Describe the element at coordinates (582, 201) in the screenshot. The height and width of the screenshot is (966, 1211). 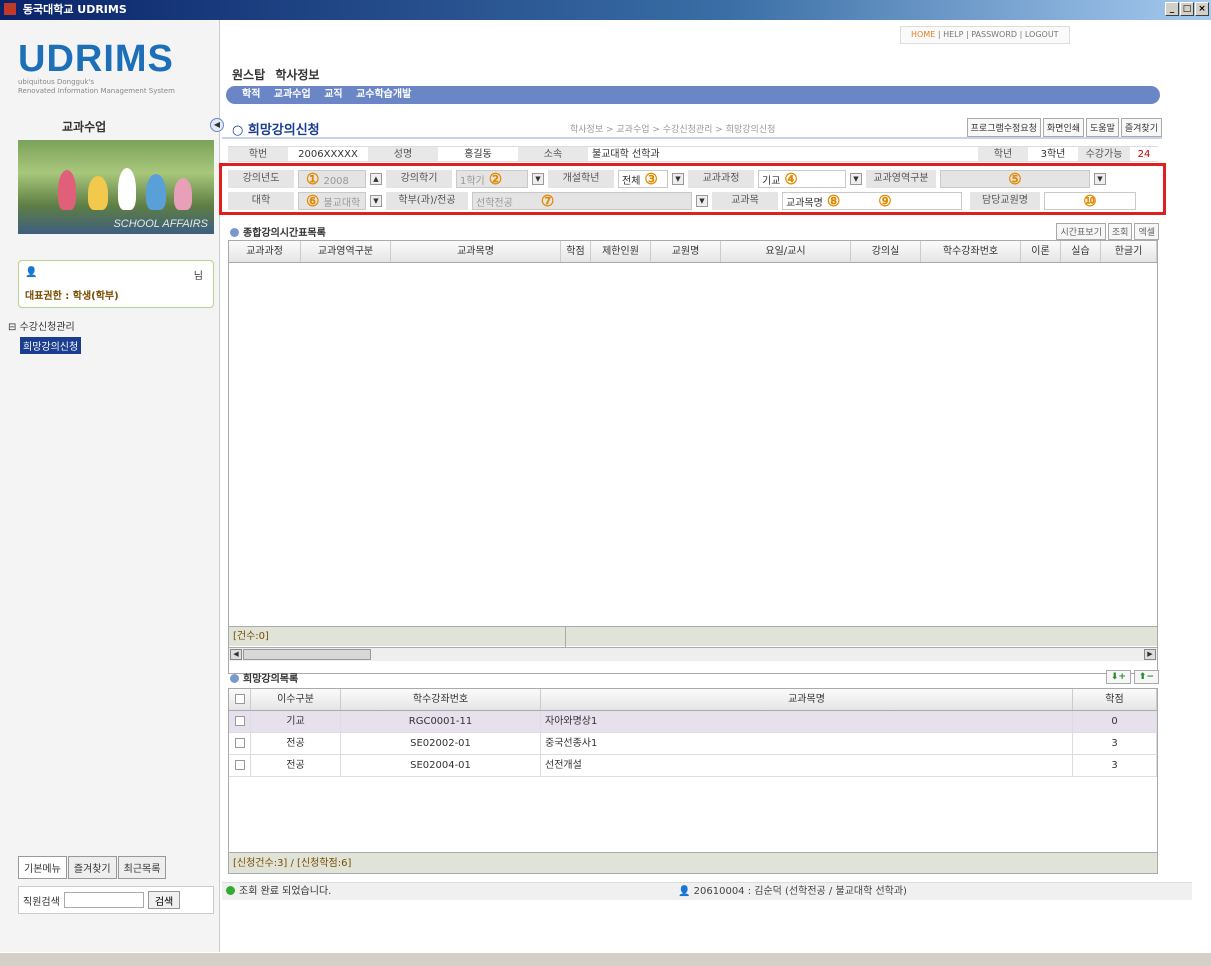
I see `dept-select: 선학전공 ⑦` at that location.